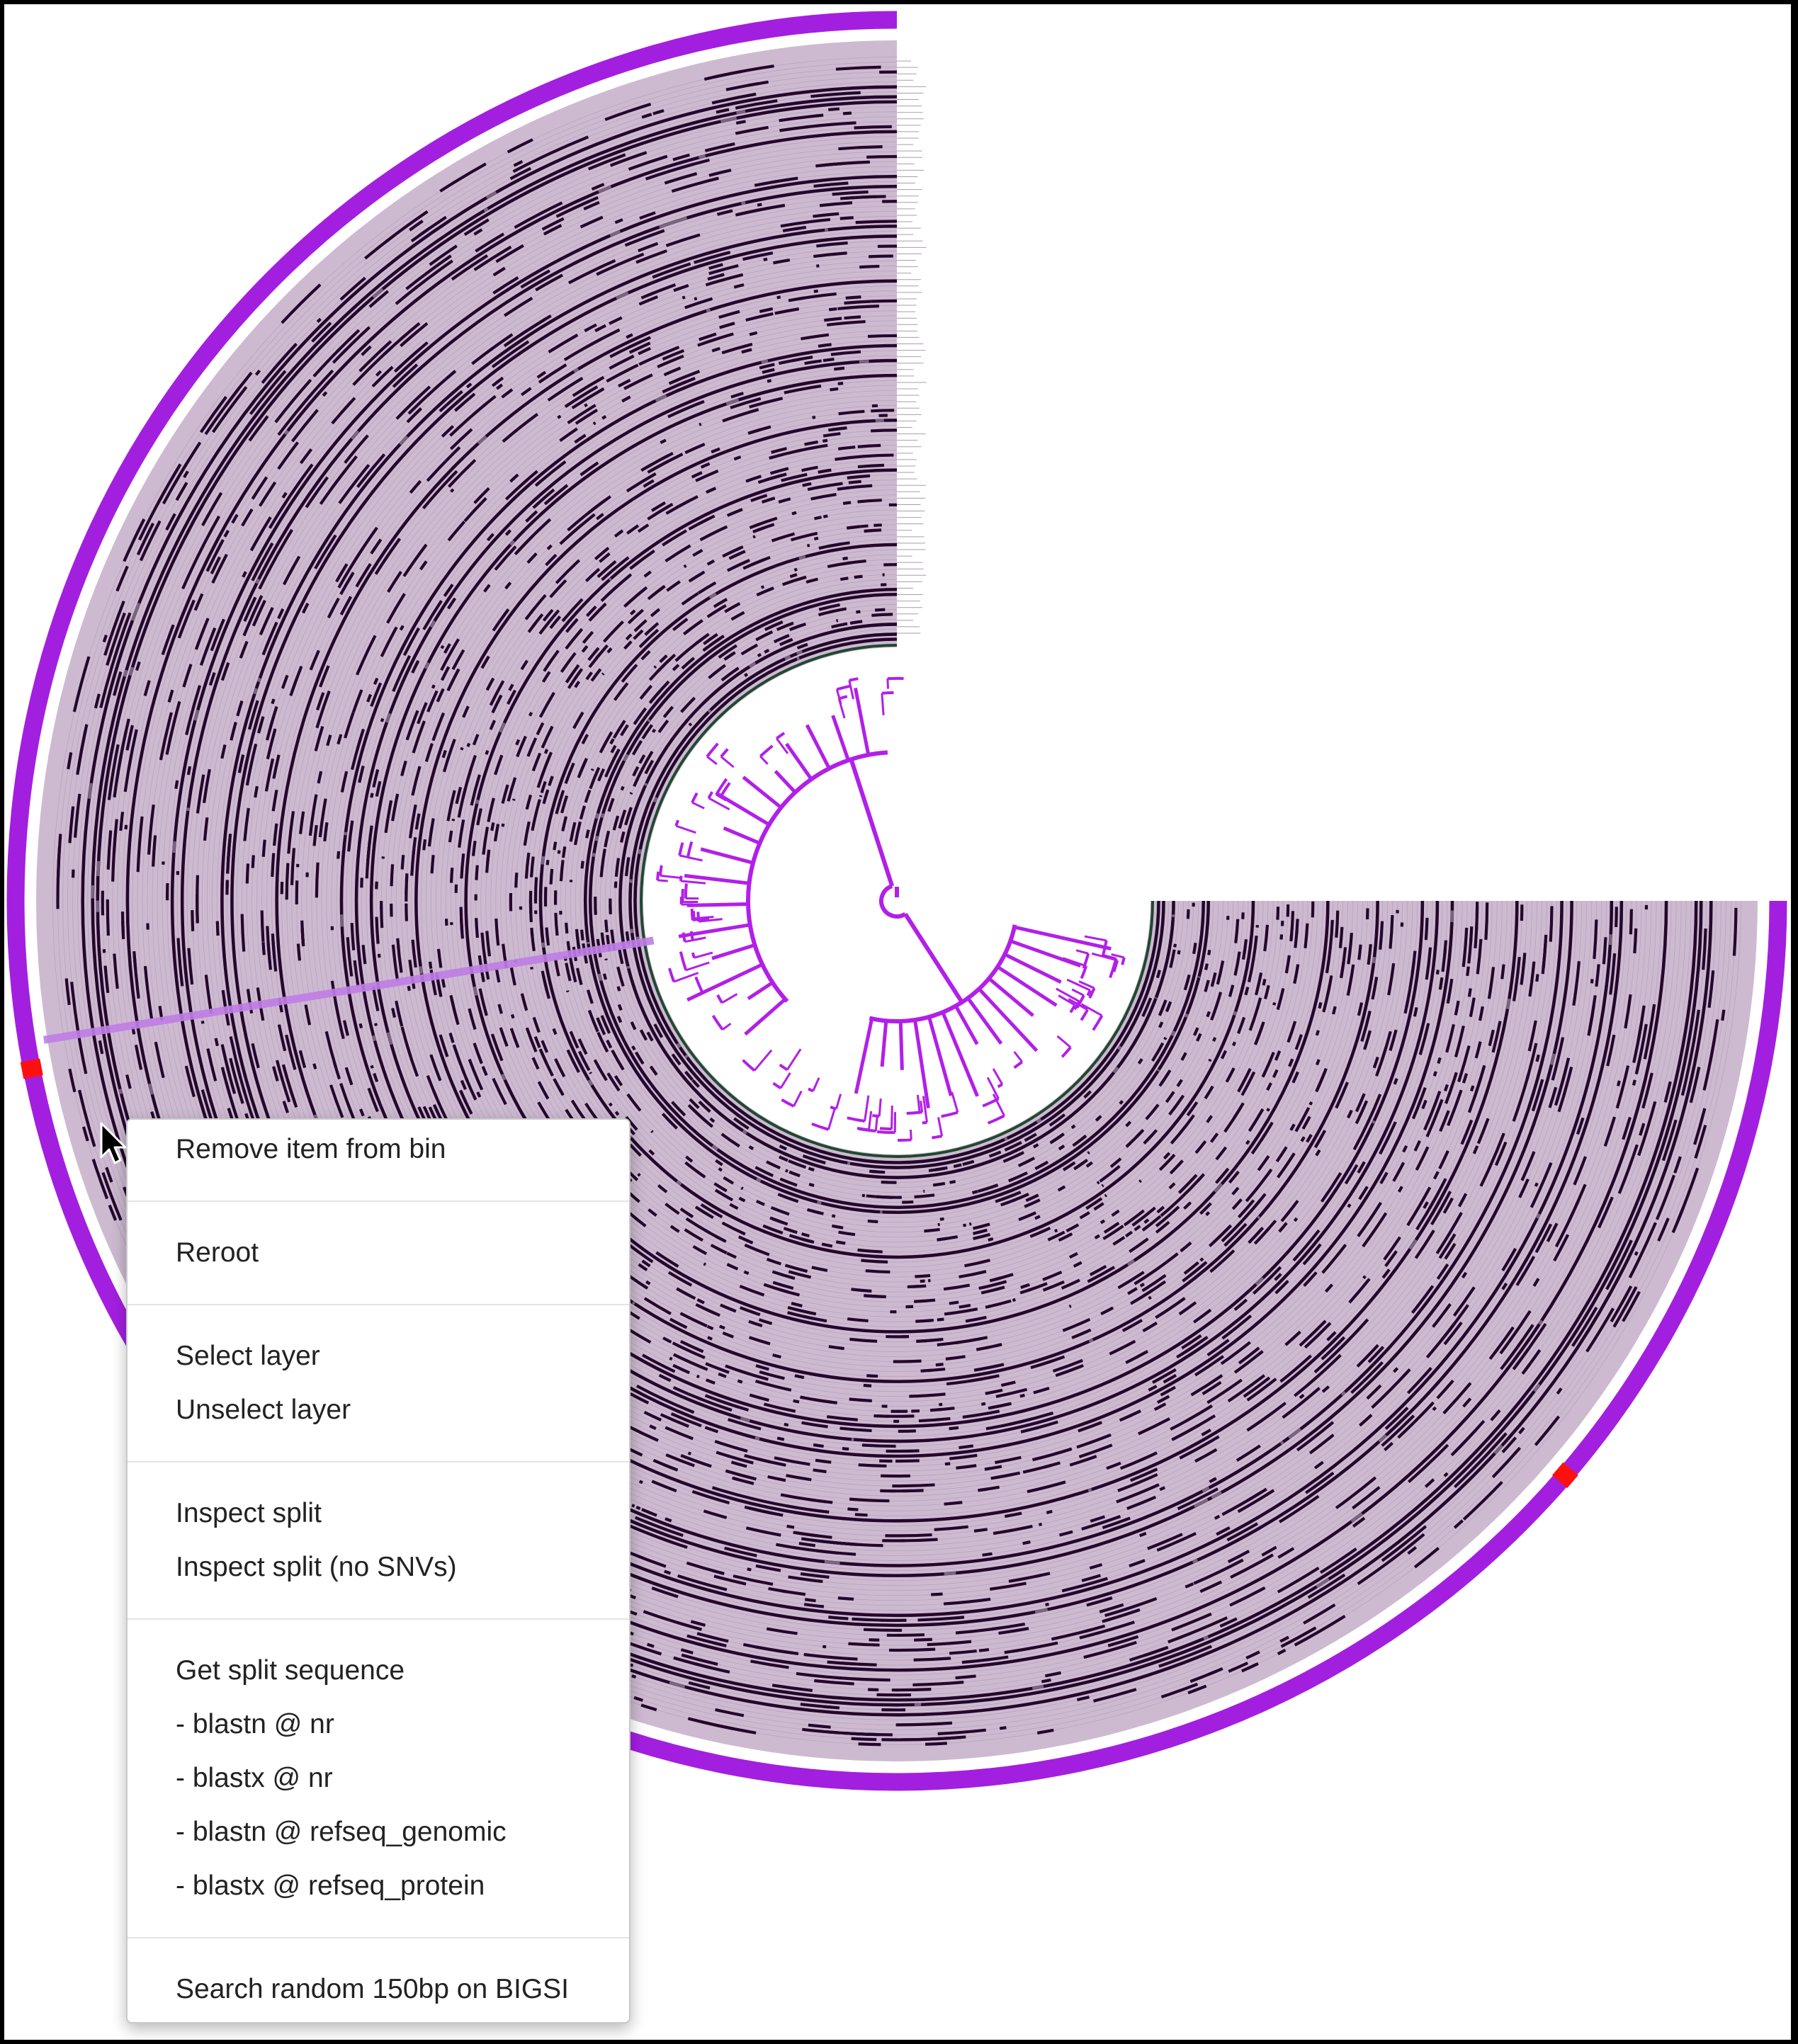 The width and height of the screenshot is (1798, 2044). What do you see at coordinates (379, 1832) in the screenshot?
I see `menu-item-blastn-refseq-genomic: - blastn @ refseq_genomic` at bounding box center [379, 1832].